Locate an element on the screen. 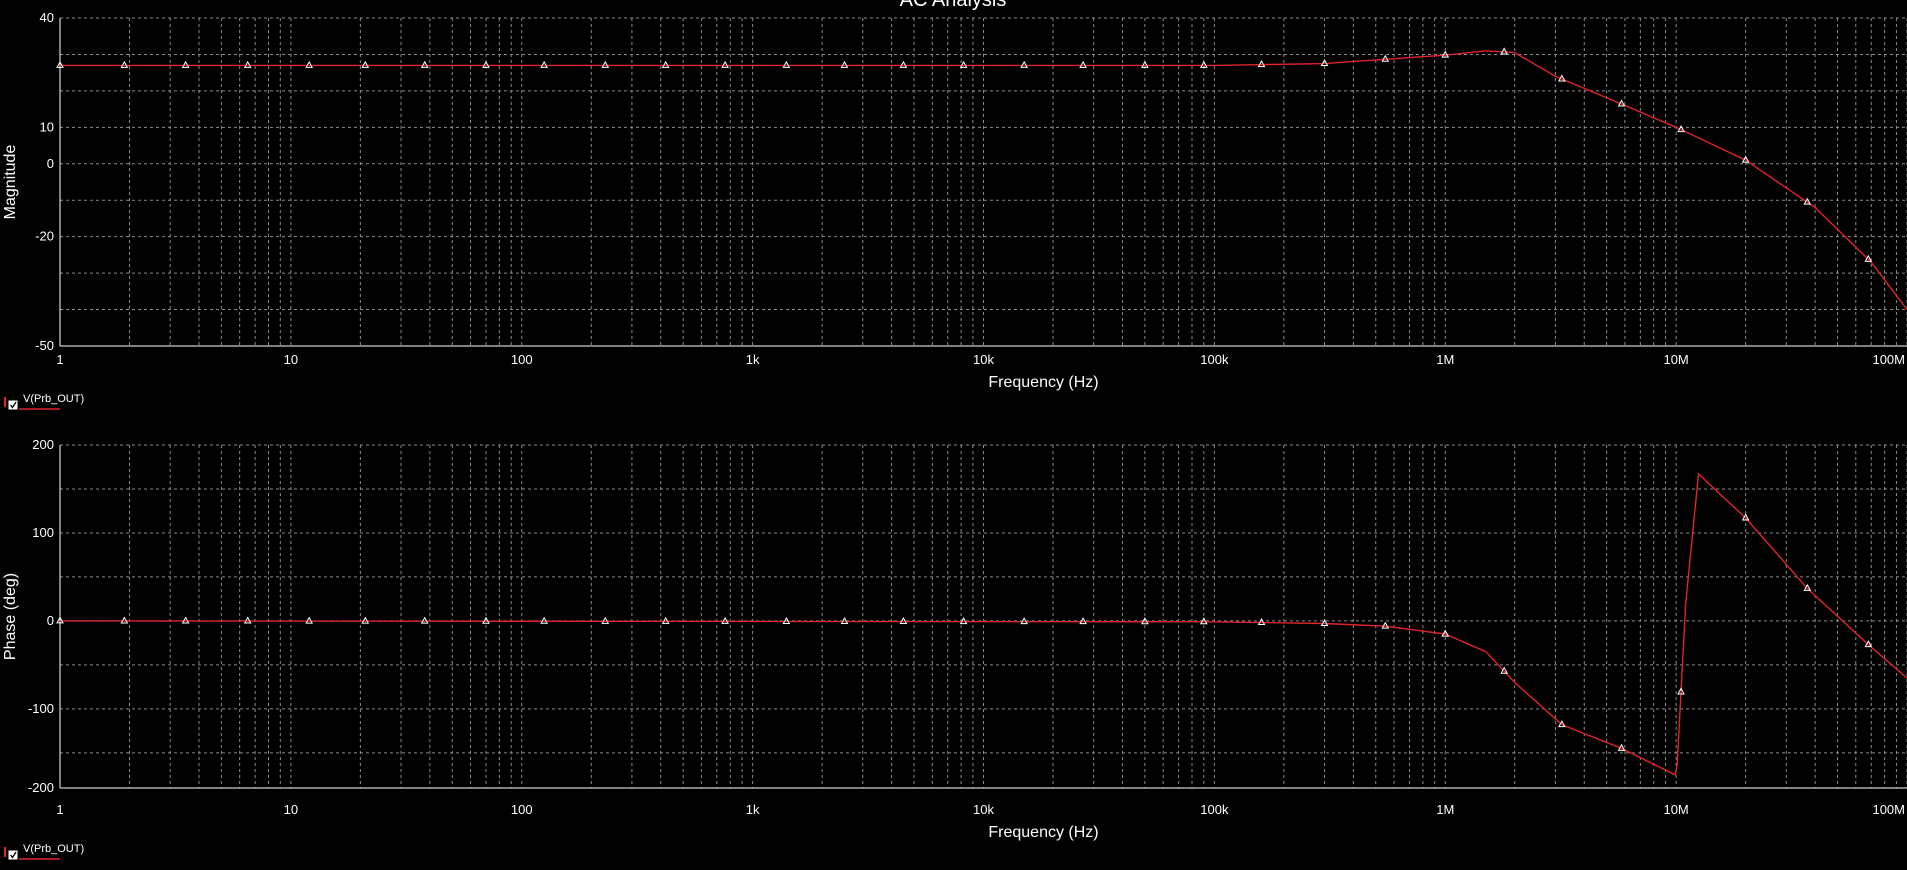 The width and height of the screenshot is (1907, 870). chart-title: AC Analysis is located at coordinates (953, 5).